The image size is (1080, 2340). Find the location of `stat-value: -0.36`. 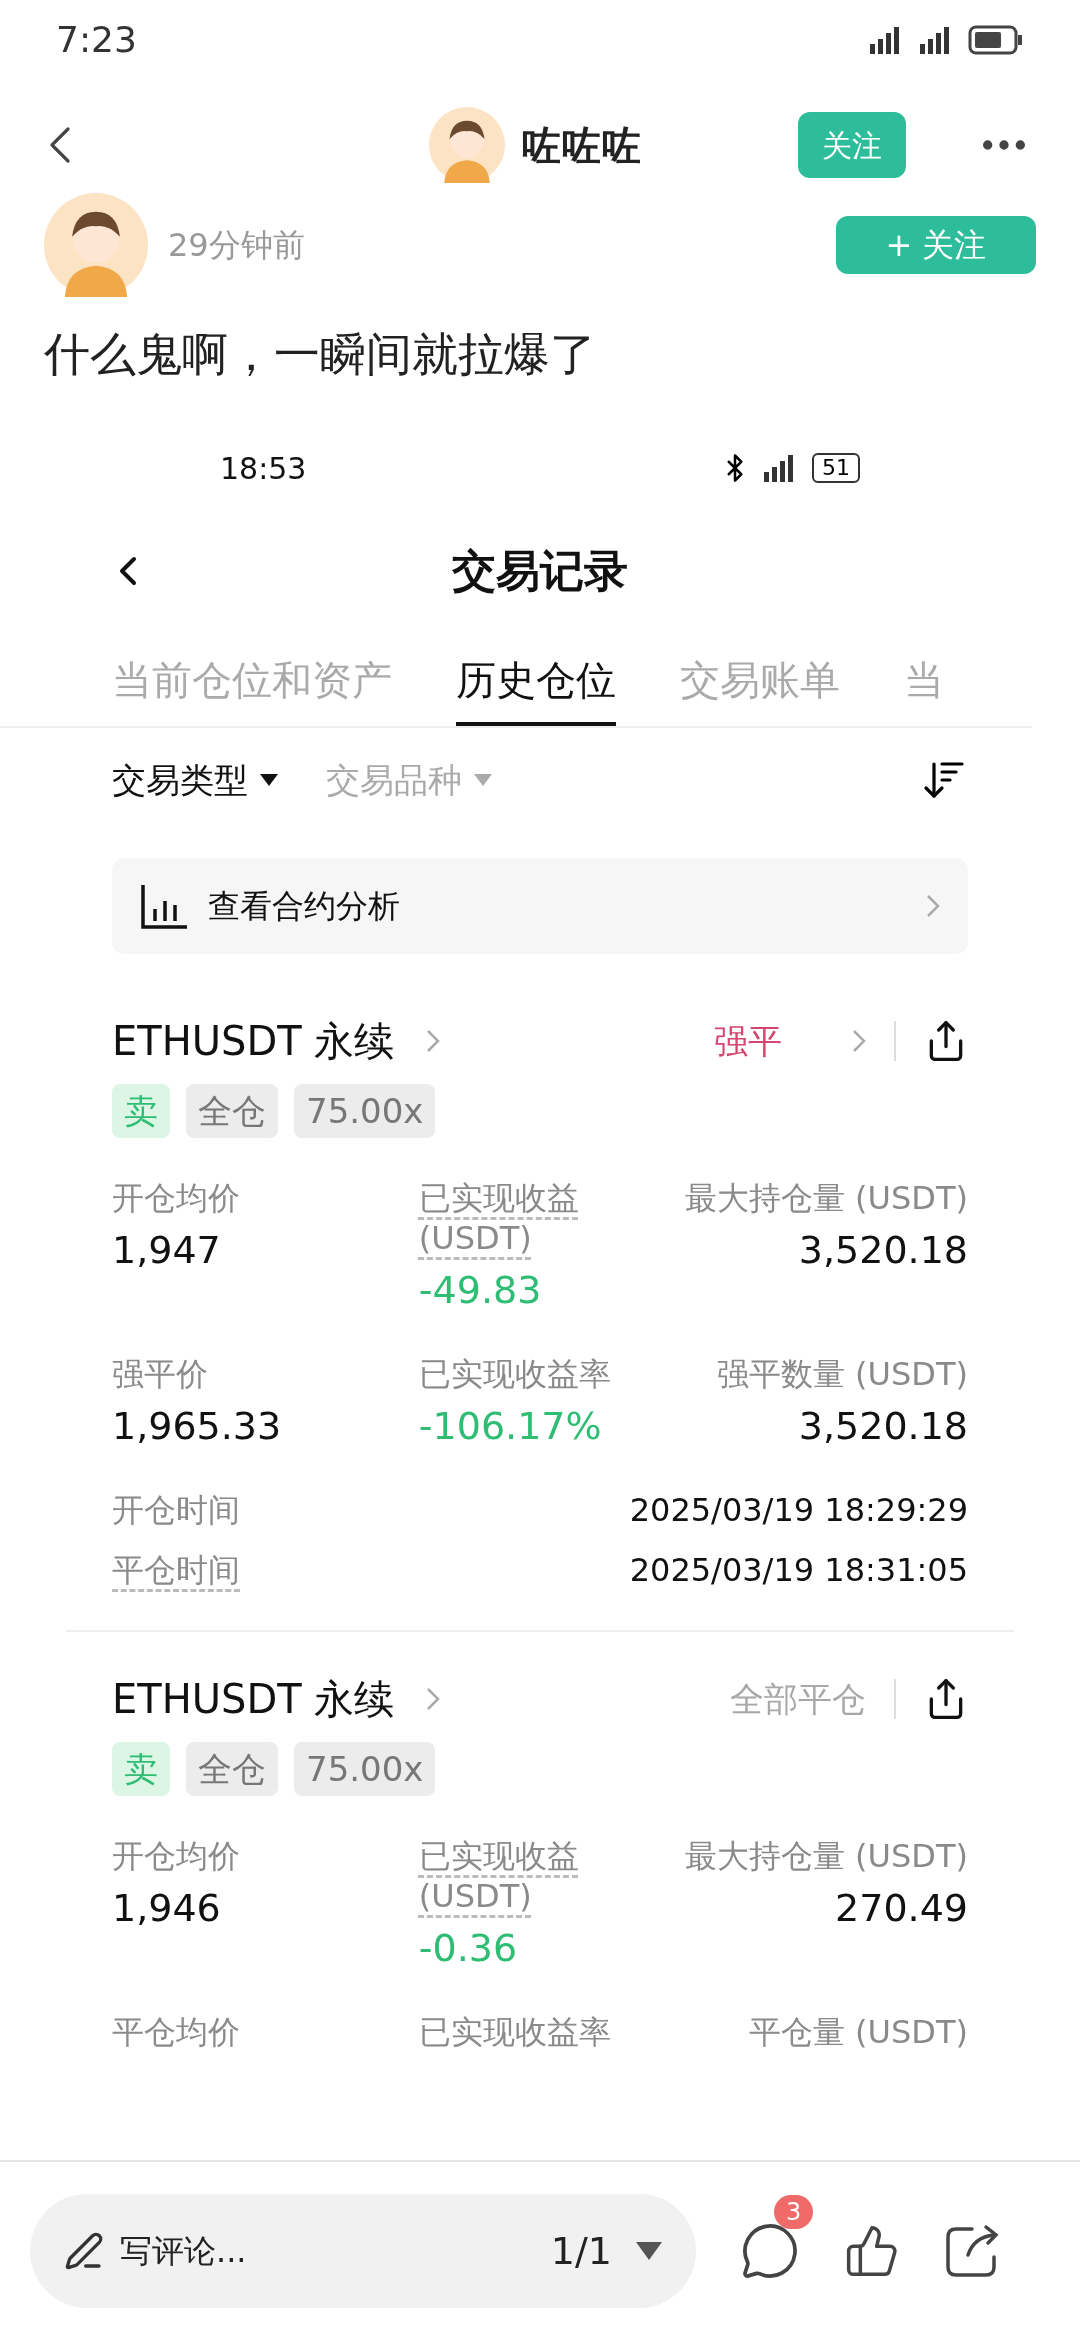

stat-value: -0.36 is located at coordinates (468, 1948).